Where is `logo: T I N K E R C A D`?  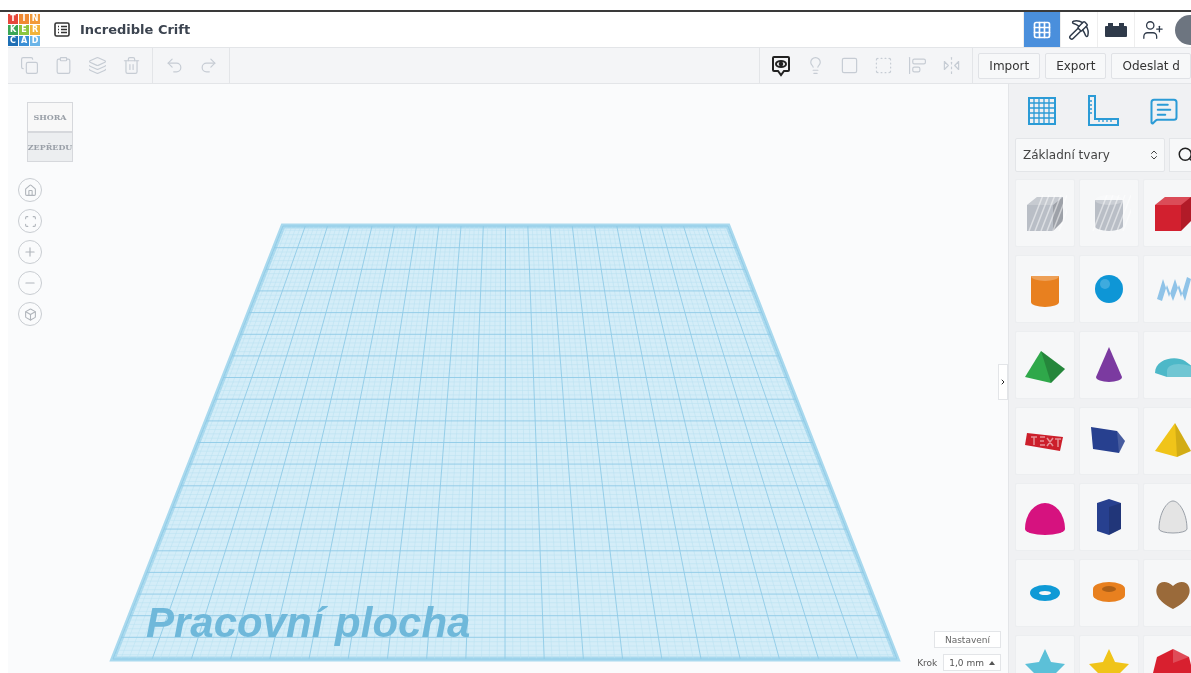
logo: T I N K E R C A D is located at coordinates (24, 29).